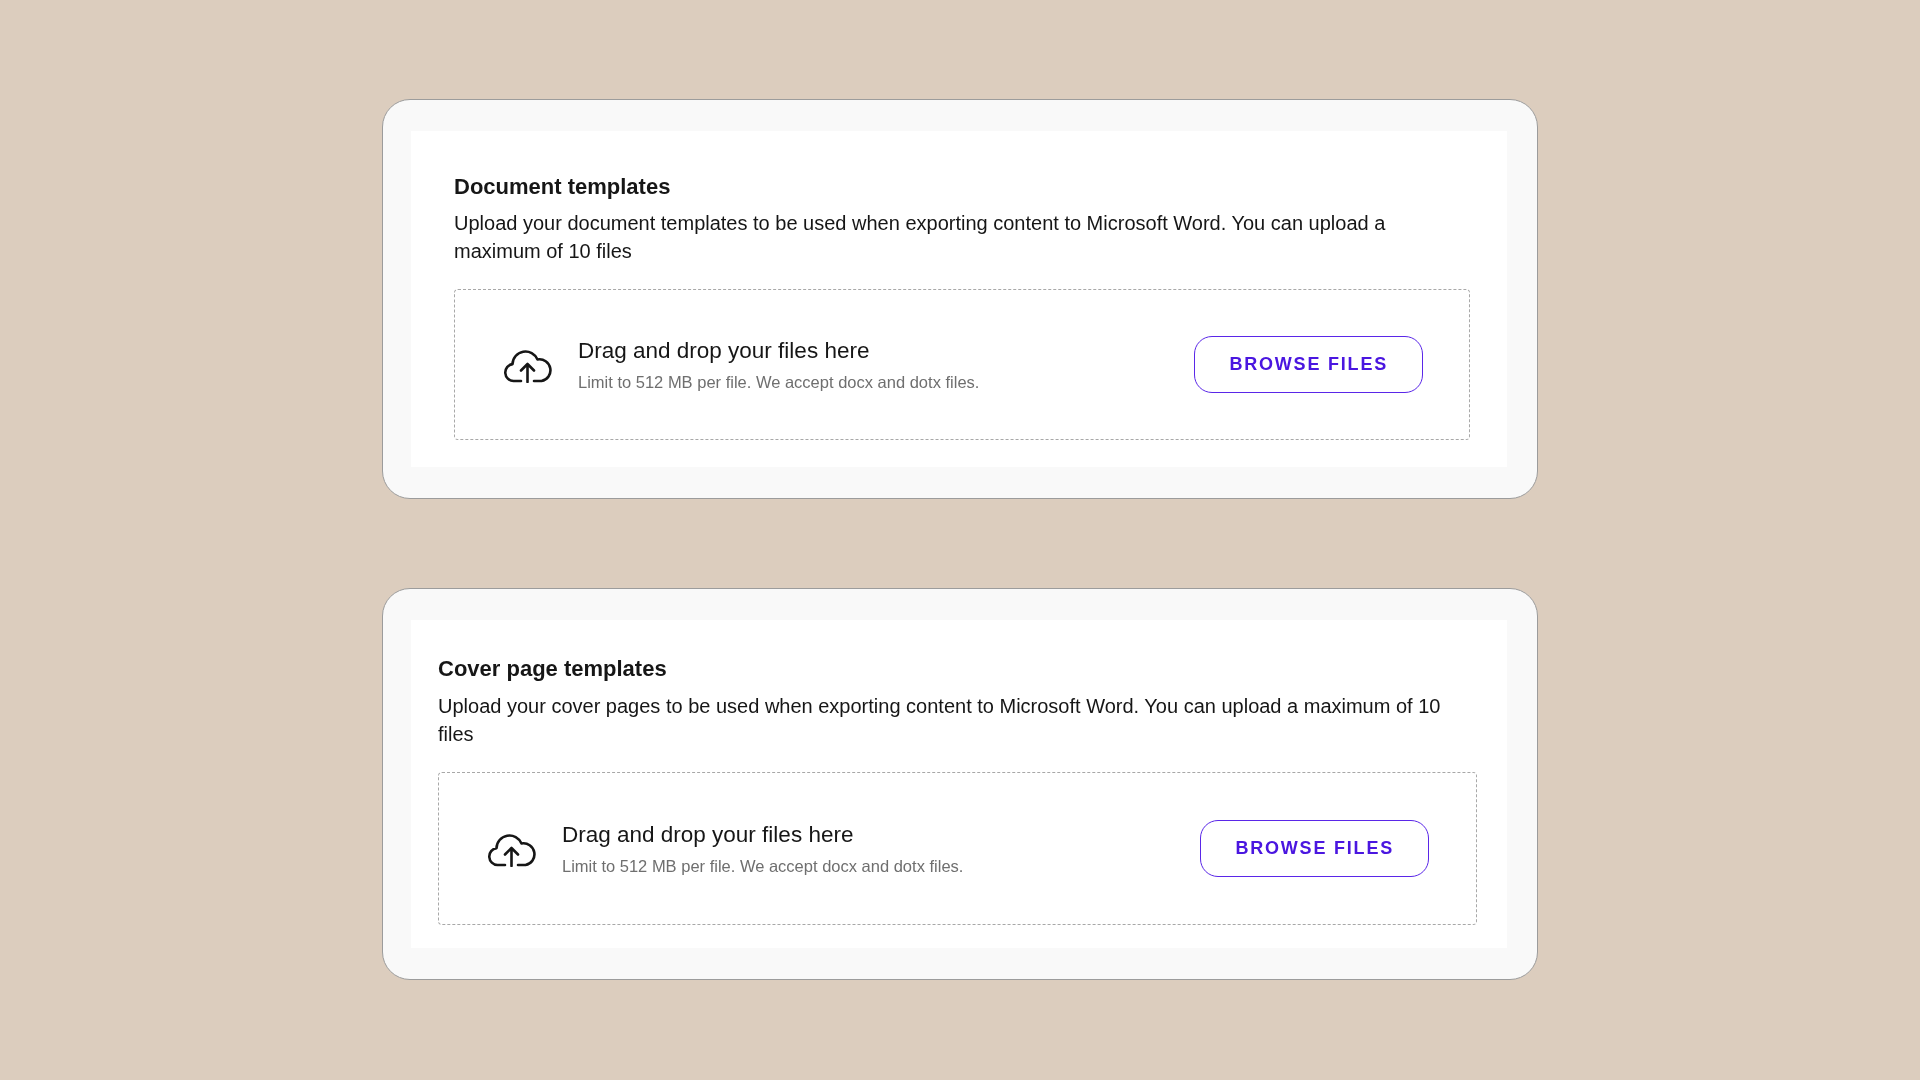  Describe the element at coordinates (940, 720) in the screenshot. I see `section-description: Upload your cover pages to be used when exporting content to Microsoft Word. You can upload a maximum of 10 files` at that location.